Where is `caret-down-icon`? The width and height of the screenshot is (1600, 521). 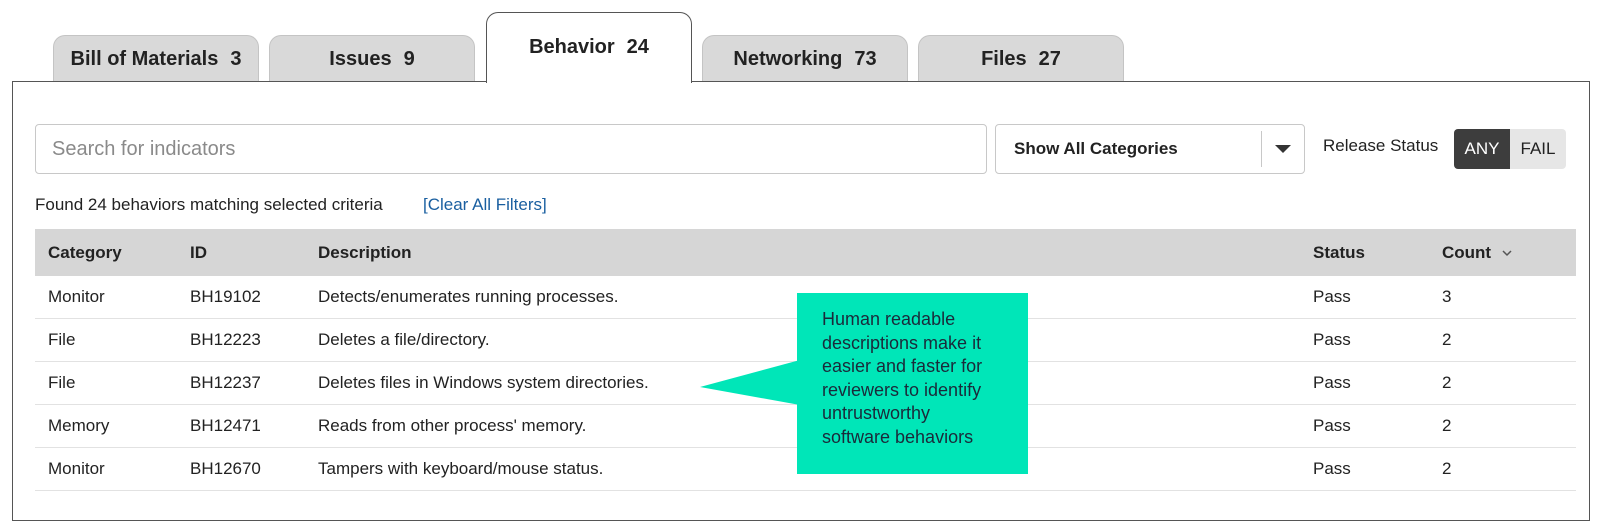
caret-down-icon is located at coordinates (1282, 149).